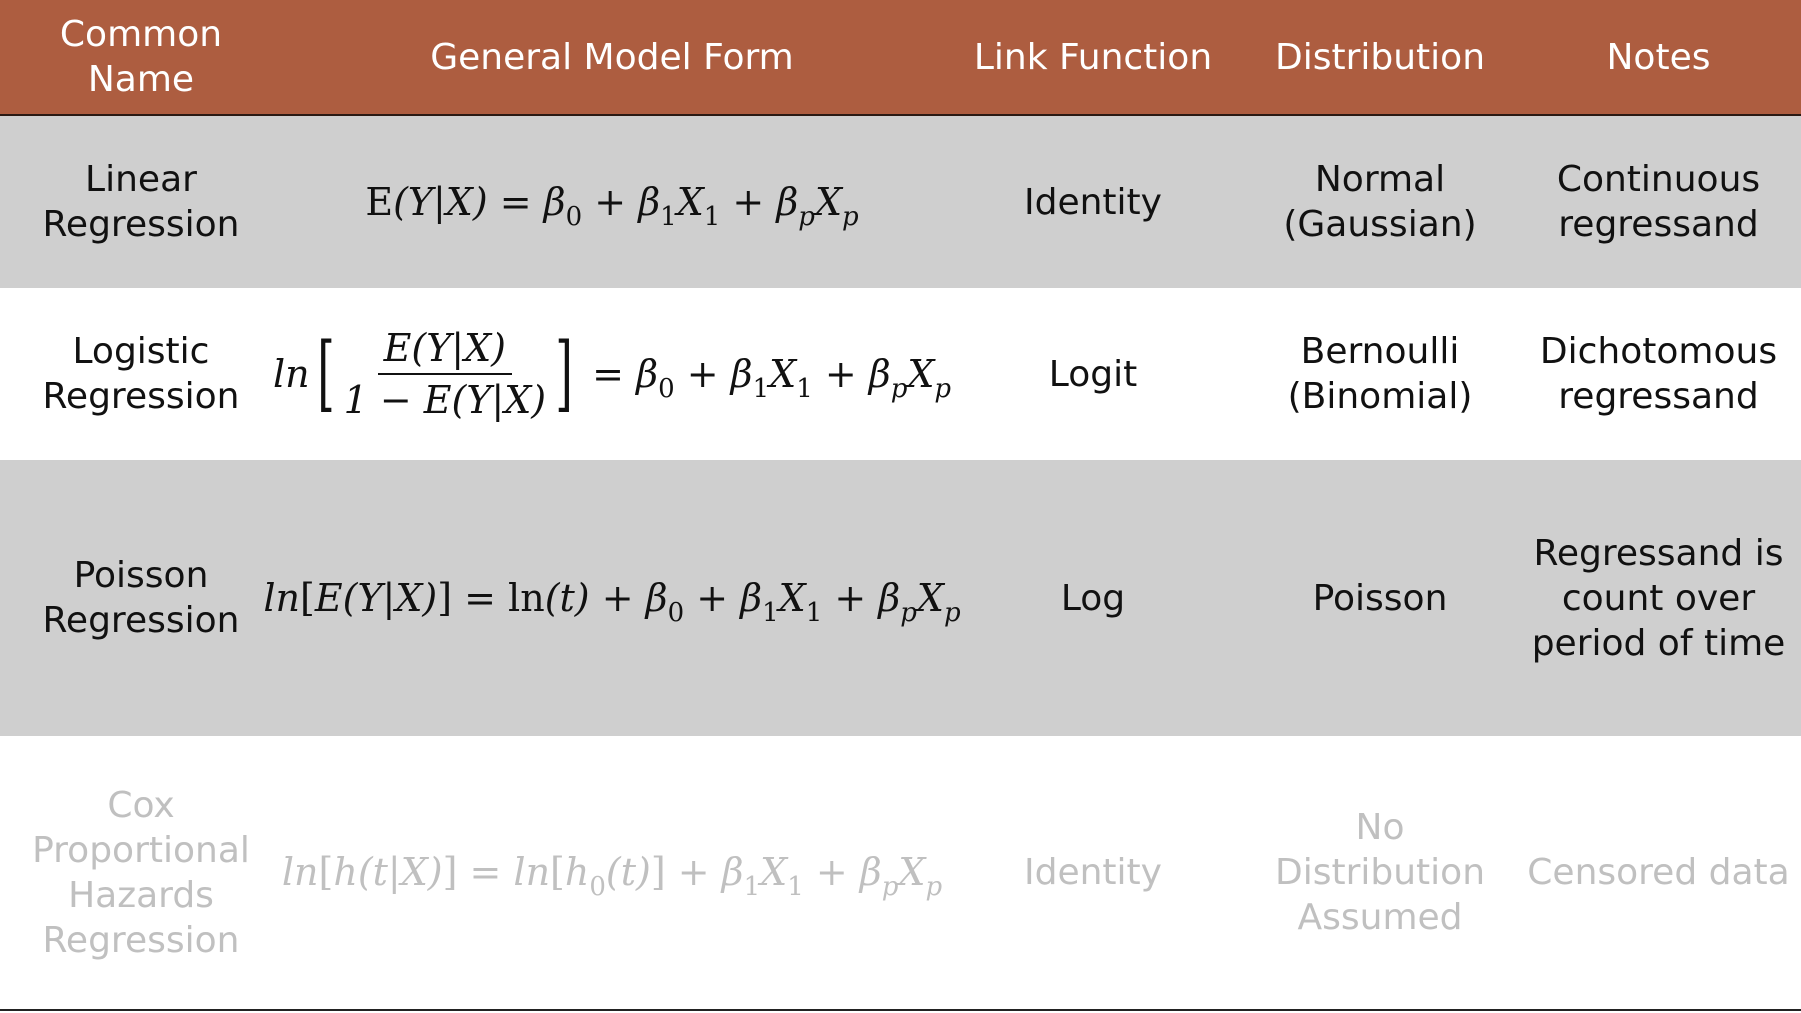  I want to click on model-name: Cox Proportional Hazards Regression, so click(141, 872).